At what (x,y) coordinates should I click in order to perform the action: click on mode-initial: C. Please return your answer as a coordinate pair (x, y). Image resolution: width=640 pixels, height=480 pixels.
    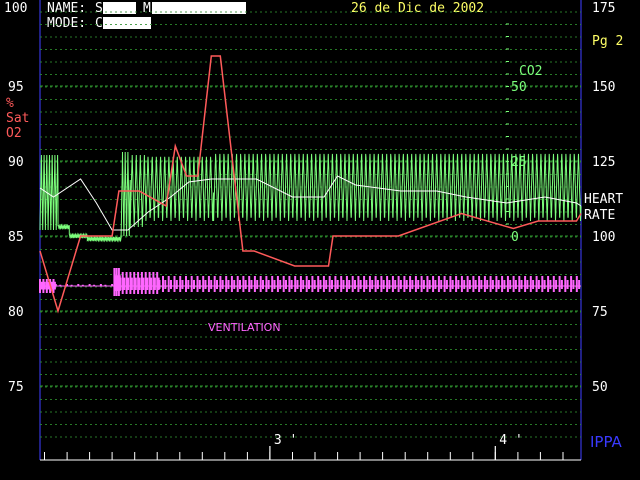
    Looking at the image, I should click on (99, 23).